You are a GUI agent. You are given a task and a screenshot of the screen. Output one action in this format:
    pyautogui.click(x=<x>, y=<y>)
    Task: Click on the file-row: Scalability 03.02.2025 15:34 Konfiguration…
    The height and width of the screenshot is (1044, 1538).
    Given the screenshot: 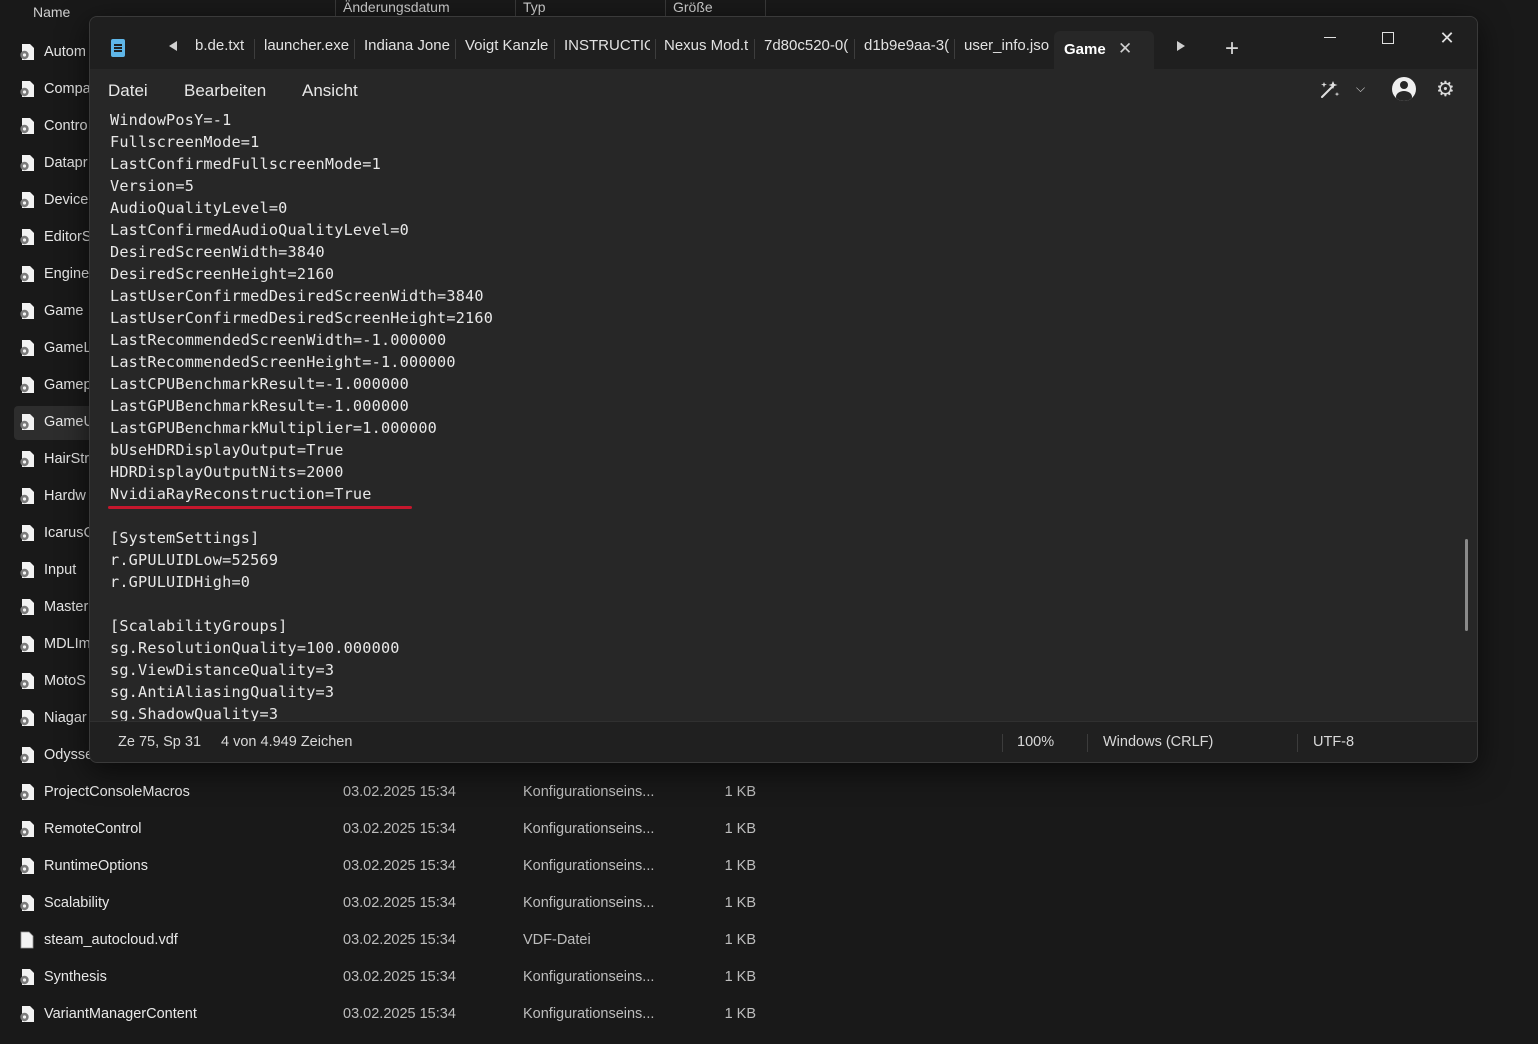 What is the action you would take?
    pyautogui.click(x=394, y=904)
    